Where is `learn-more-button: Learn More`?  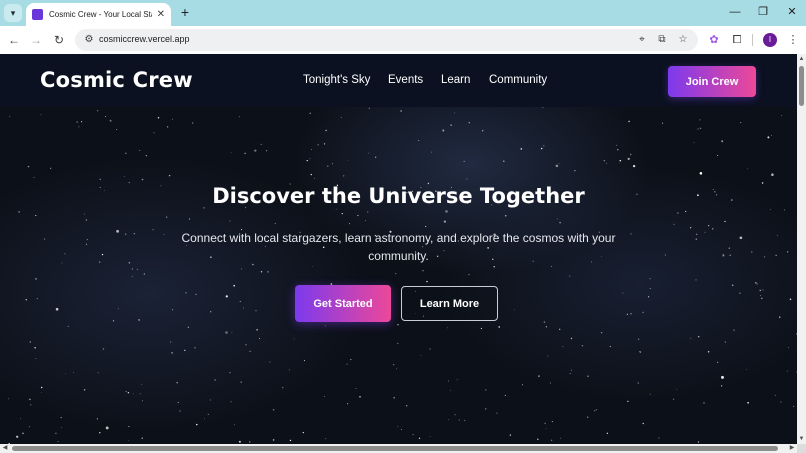 learn-more-button: Learn More is located at coordinates (449, 303).